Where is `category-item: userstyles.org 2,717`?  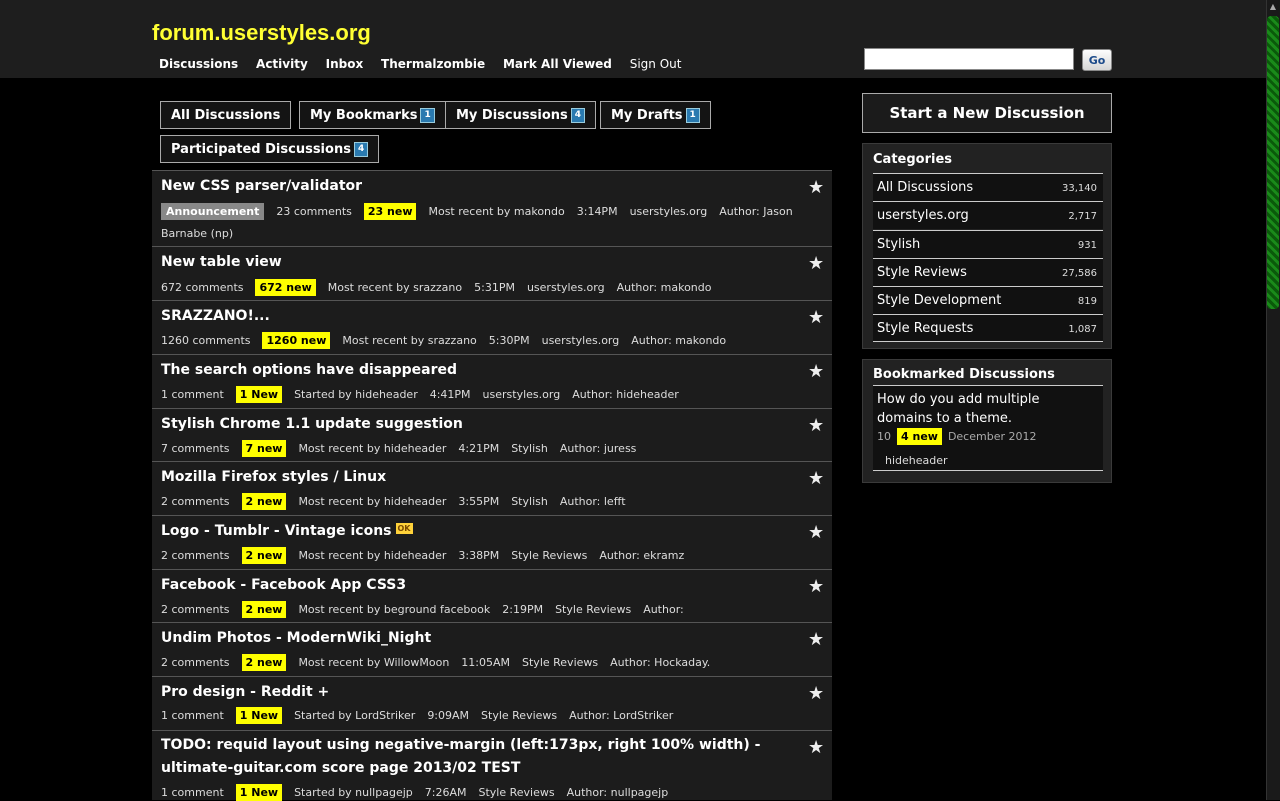
category-item: userstyles.org 2,717 is located at coordinates (988, 215).